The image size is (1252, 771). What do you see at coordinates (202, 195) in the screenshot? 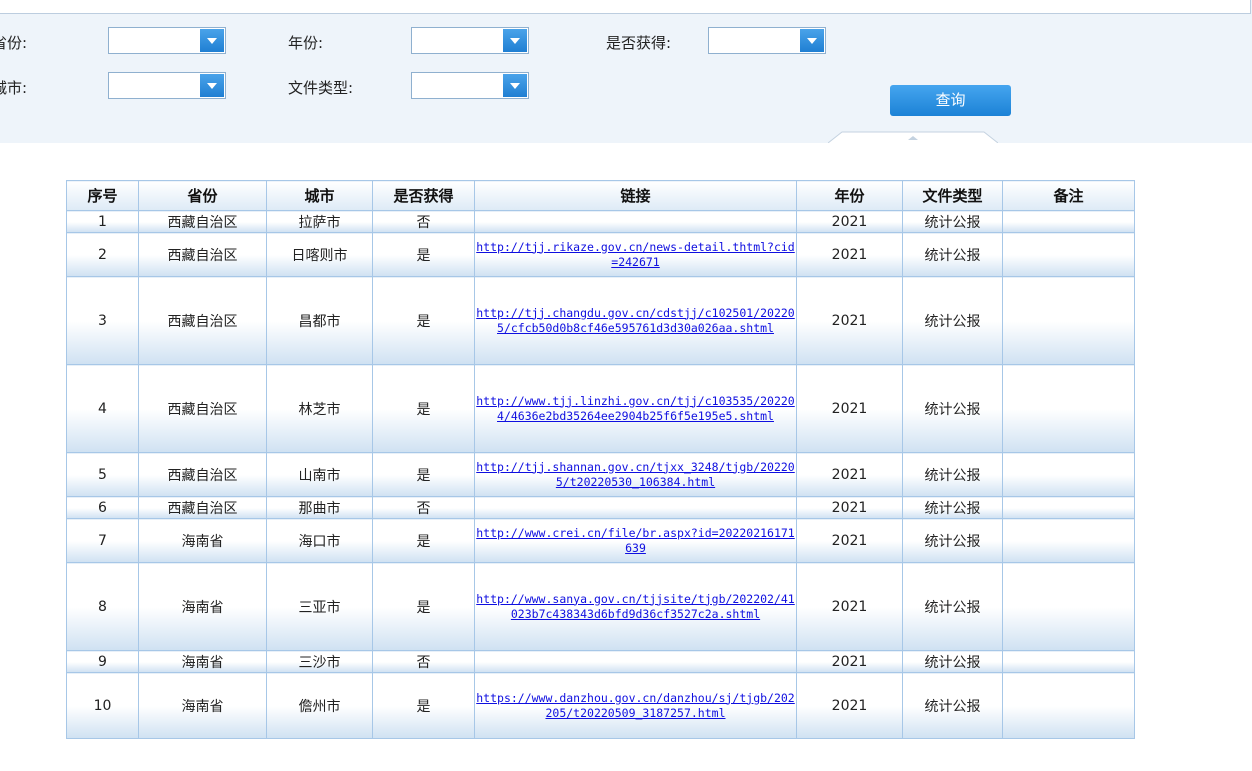
I see `header-province: 省份` at bounding box center [202, 195].